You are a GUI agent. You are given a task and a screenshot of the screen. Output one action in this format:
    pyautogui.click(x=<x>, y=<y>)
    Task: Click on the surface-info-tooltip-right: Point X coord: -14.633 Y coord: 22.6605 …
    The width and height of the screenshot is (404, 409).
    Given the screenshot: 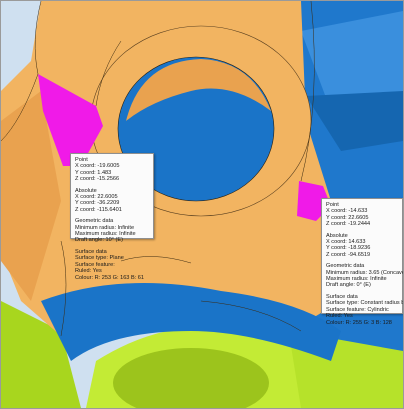 What is the action you would take?
    pyautogui.click(x=362, y=262)
    